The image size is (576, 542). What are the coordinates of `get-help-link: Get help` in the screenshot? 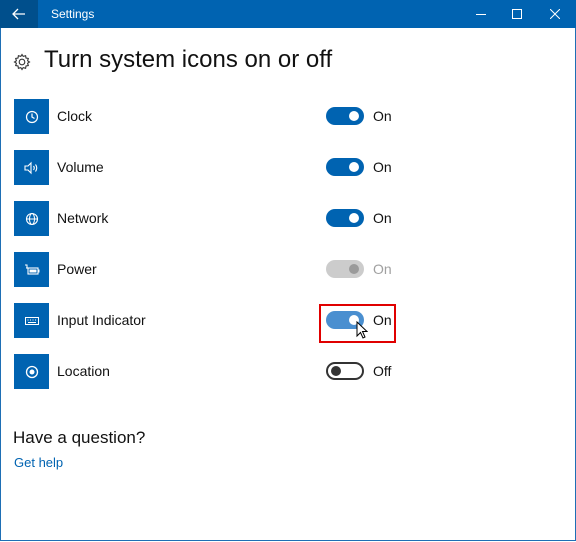 It's located at (38, 462).